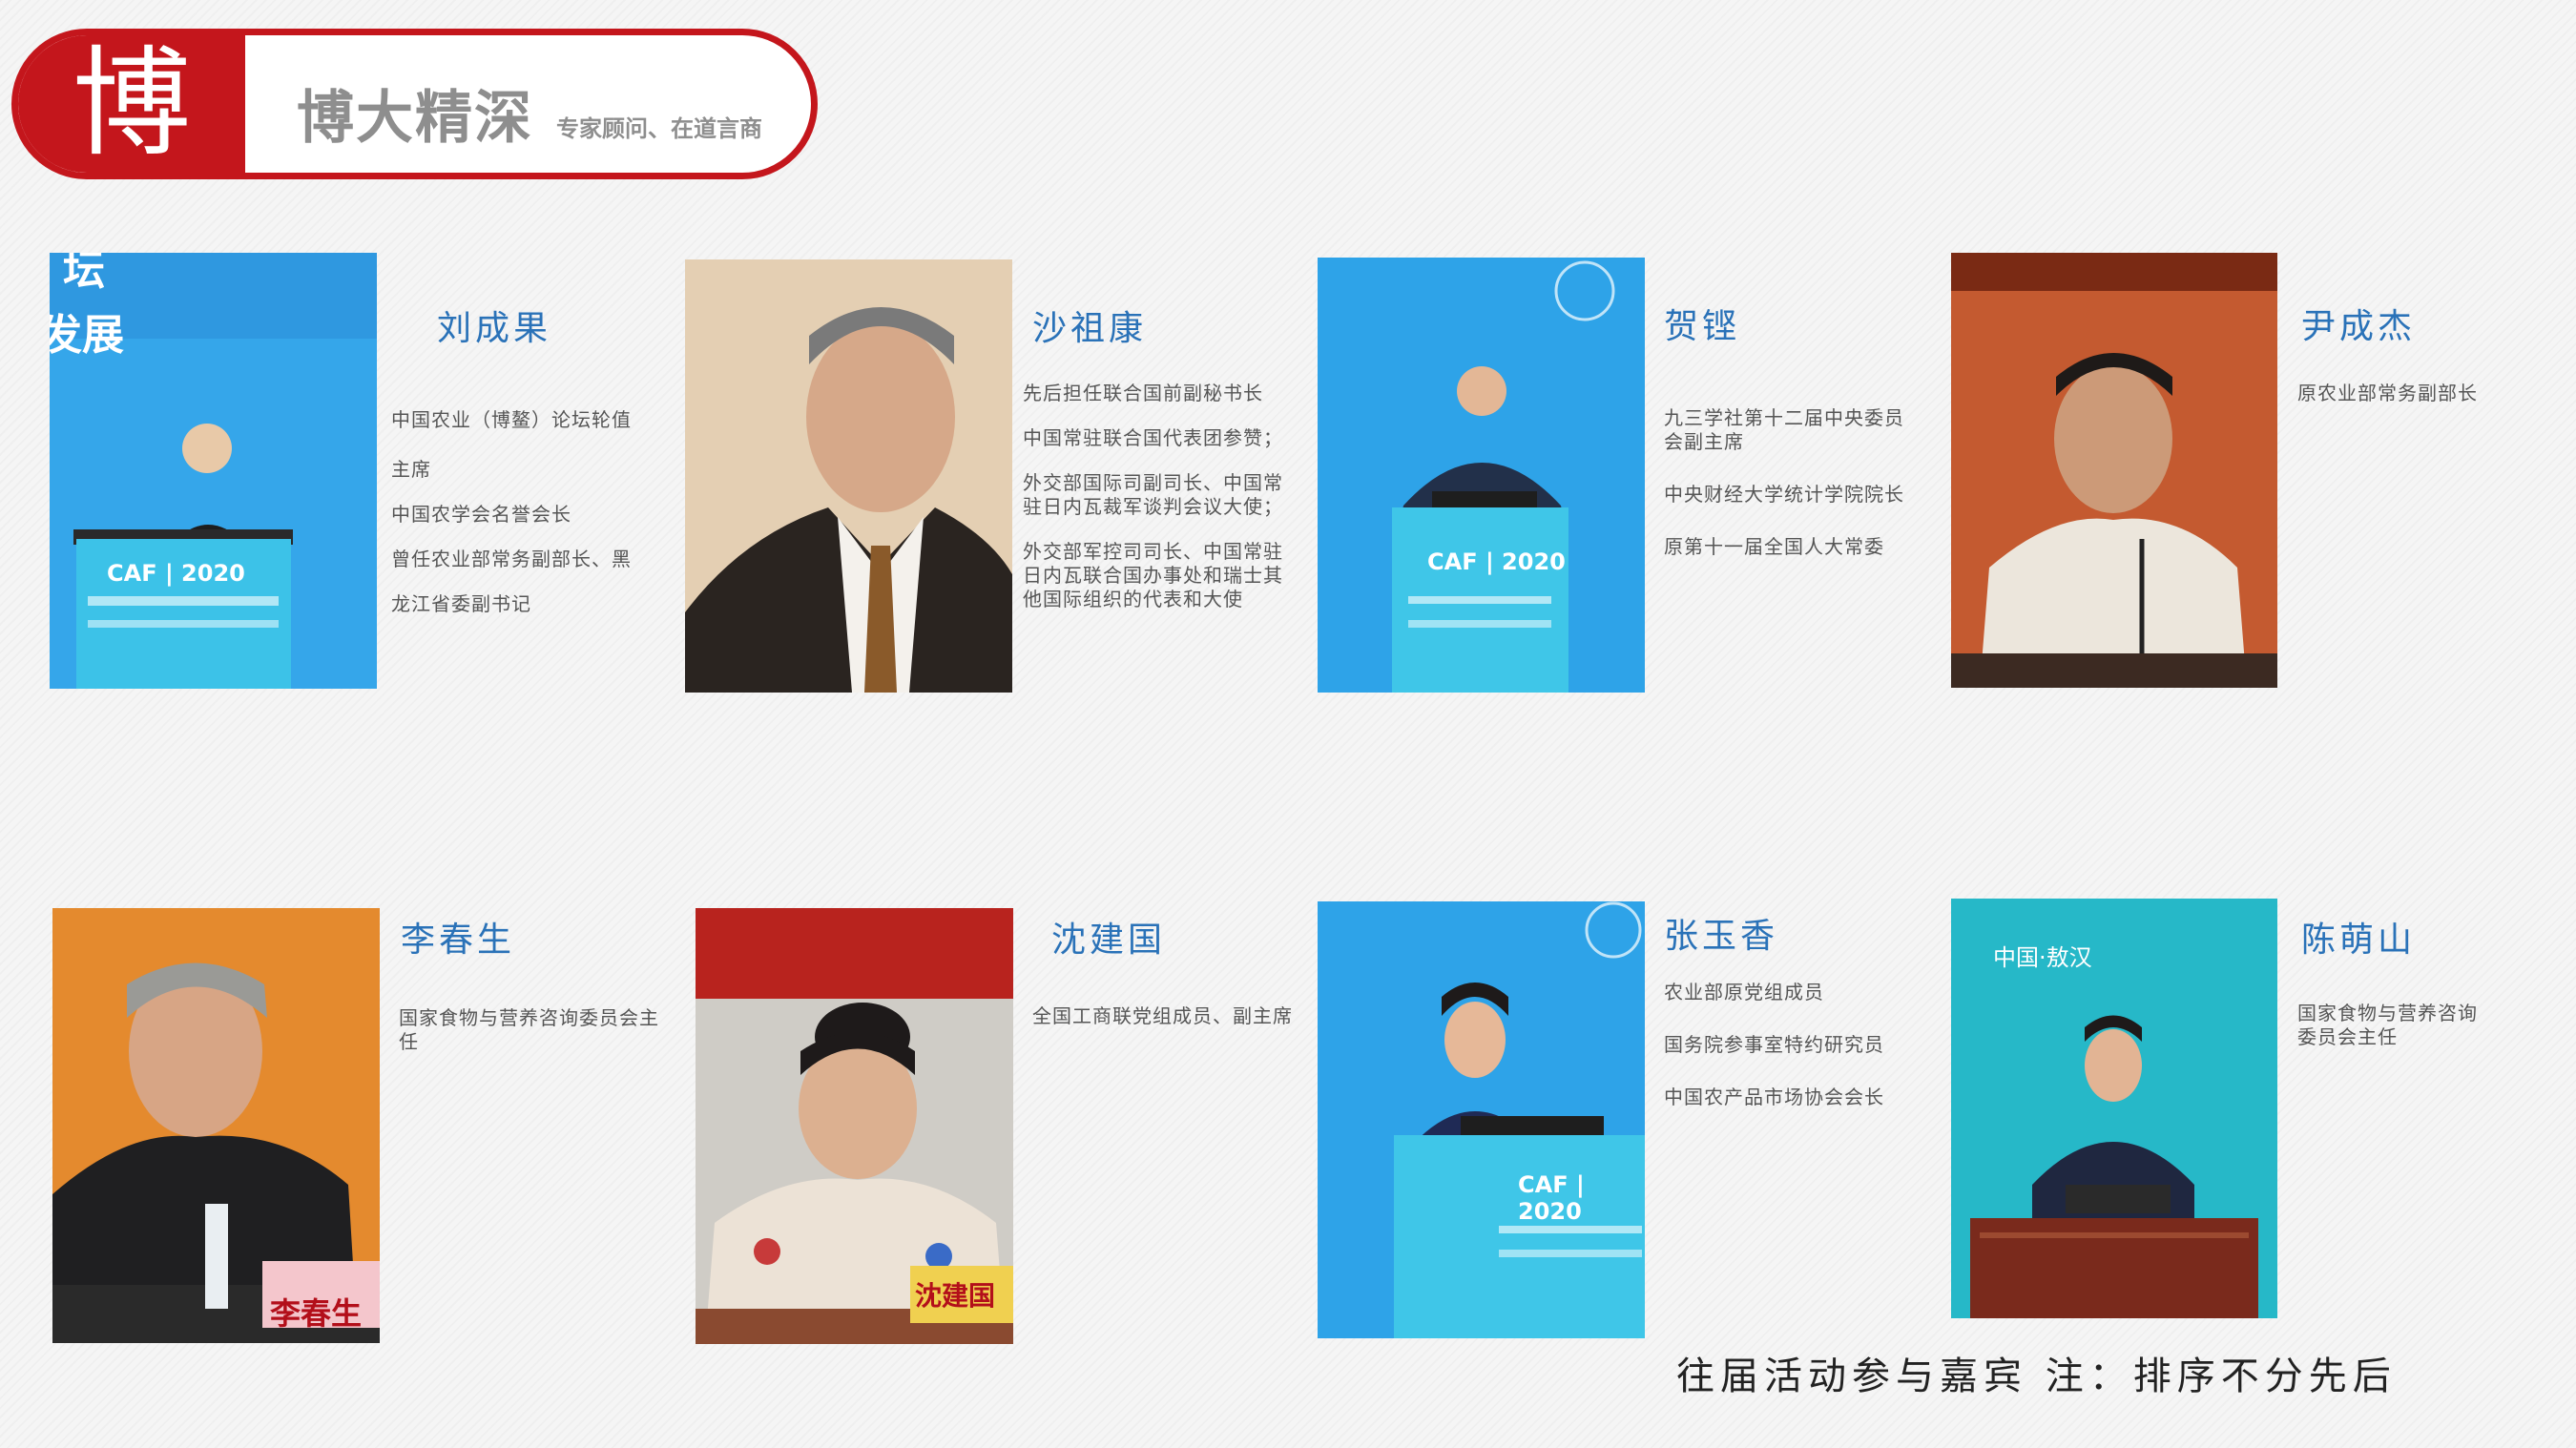  I want to click on guest-name-6: 沈建国, so click(1109, 940).